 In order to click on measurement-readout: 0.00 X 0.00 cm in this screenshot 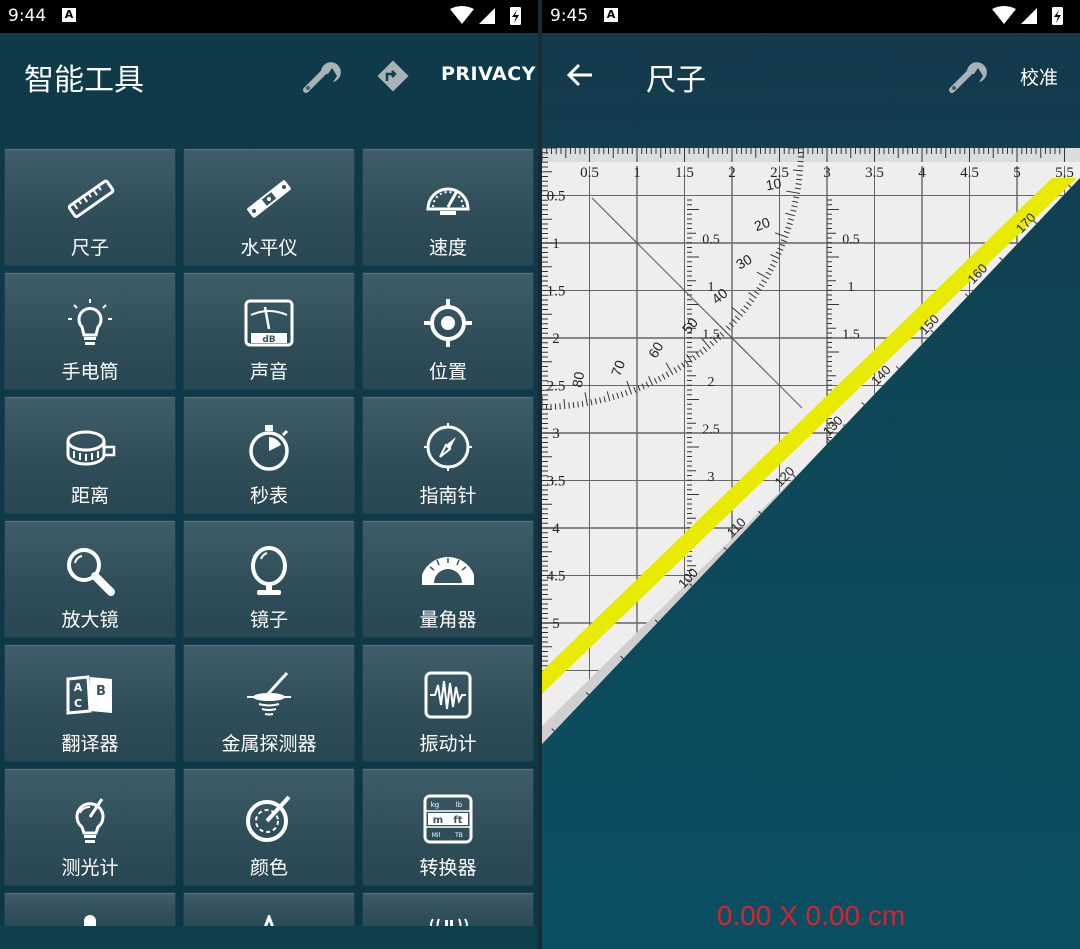, I will do `click(811, 915)`.